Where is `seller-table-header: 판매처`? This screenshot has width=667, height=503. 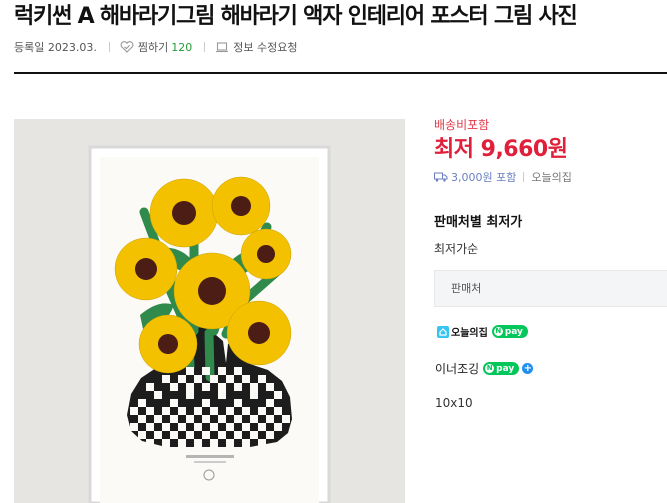
seller-table-header: 판매처 is located at coordinates (550, 288).